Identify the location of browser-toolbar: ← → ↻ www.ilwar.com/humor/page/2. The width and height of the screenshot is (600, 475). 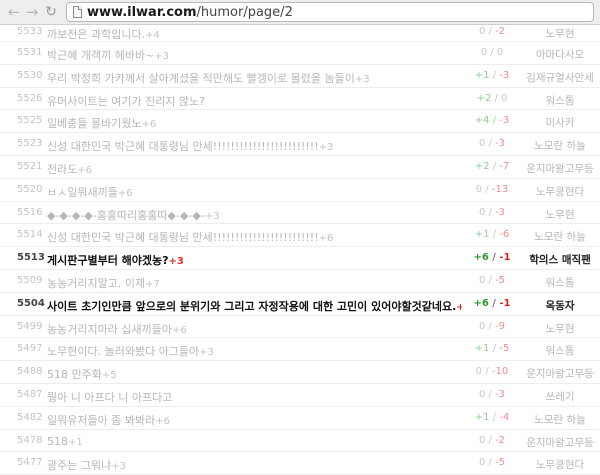
(300, 12).